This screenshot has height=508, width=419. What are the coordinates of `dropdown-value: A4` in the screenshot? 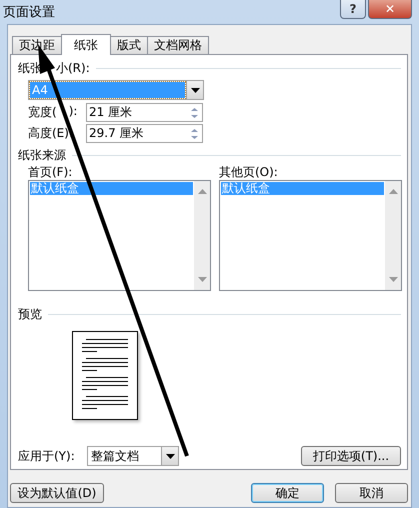 It's located at (107, 90).